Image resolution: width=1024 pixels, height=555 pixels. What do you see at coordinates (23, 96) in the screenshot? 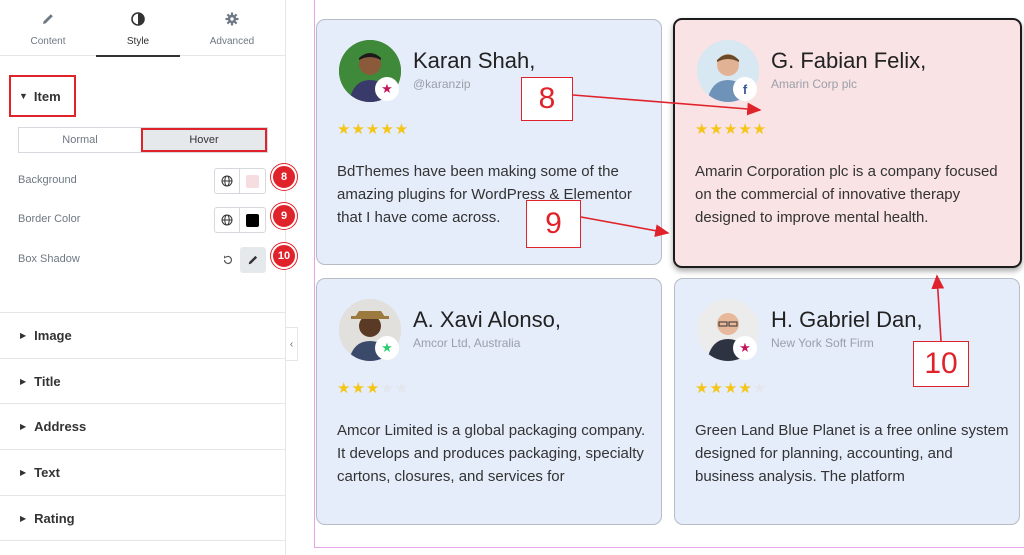
I see `caret-down-icon: ▼` at bounding box center [23, 96].